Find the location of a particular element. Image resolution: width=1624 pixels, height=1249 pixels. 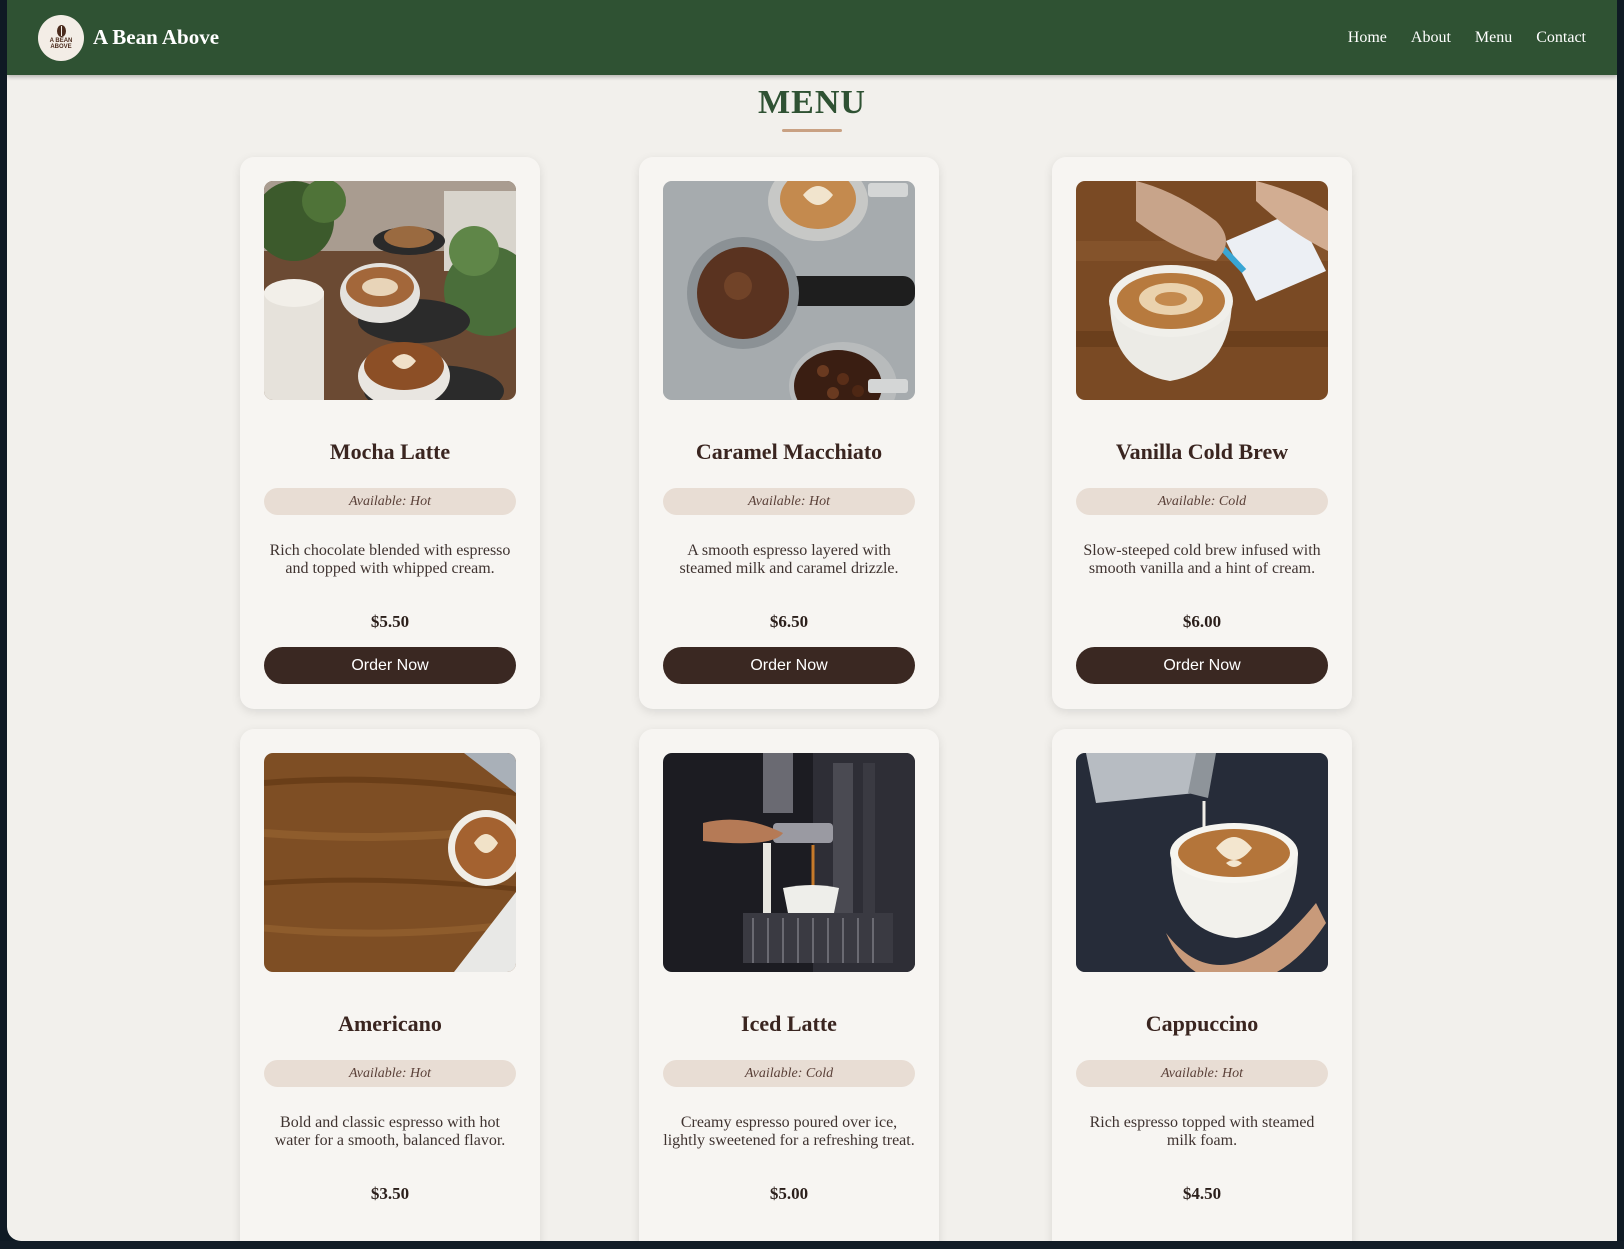

latte-art-cups-photo is located at coordinates (390, 290).